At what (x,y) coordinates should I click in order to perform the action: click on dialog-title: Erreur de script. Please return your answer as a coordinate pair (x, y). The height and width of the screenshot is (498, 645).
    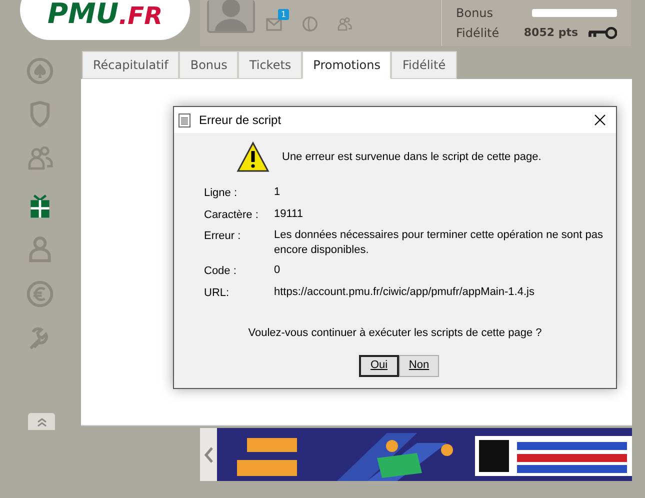
    Looking at the image, I should click on (240, 120).